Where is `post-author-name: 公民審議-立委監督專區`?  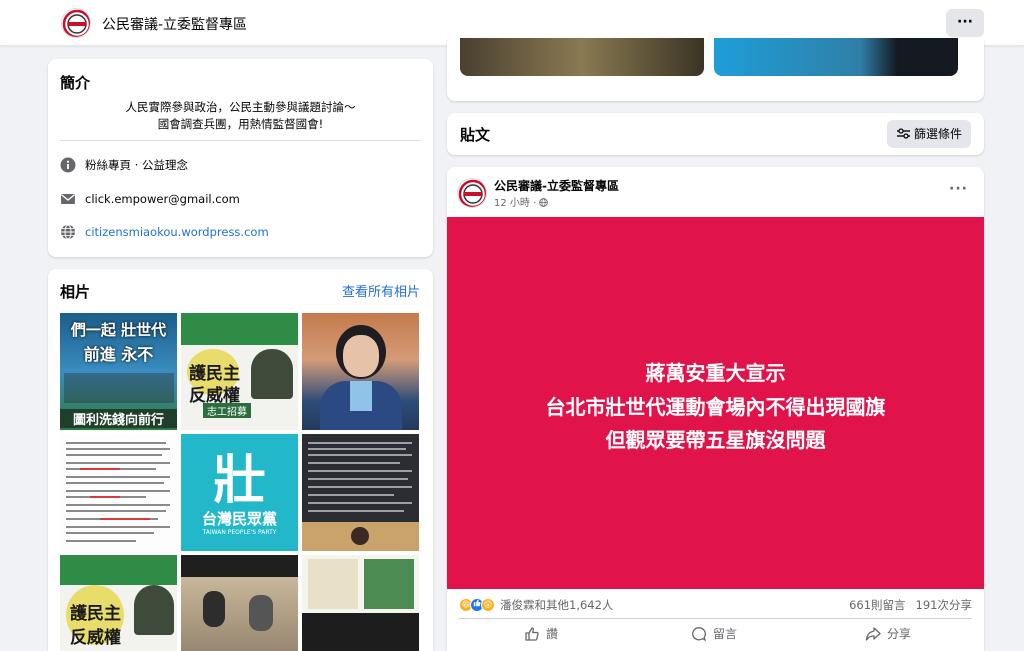 post-author-name: 公民審議-立委監督專區 is located at coordinates (556, 185).